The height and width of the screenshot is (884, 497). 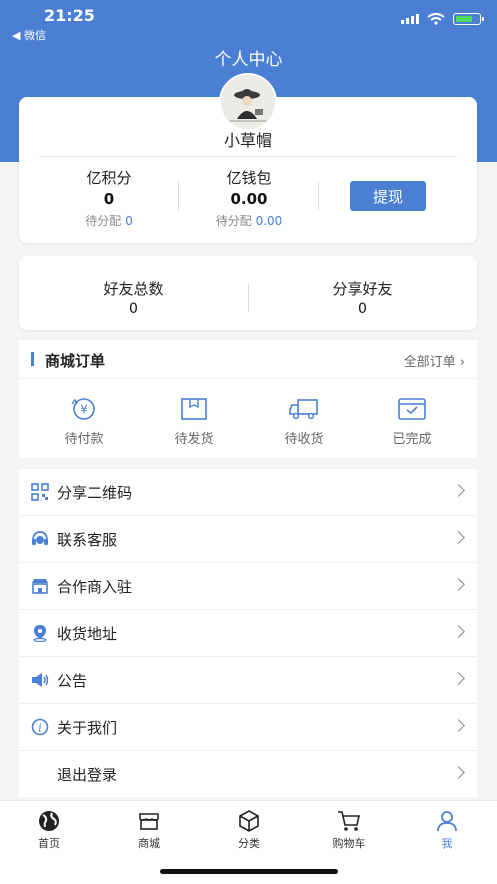 I want to click on wallet-stat: 亿钱包 0.00 待分配 0.00, so click(x=249, y=198).